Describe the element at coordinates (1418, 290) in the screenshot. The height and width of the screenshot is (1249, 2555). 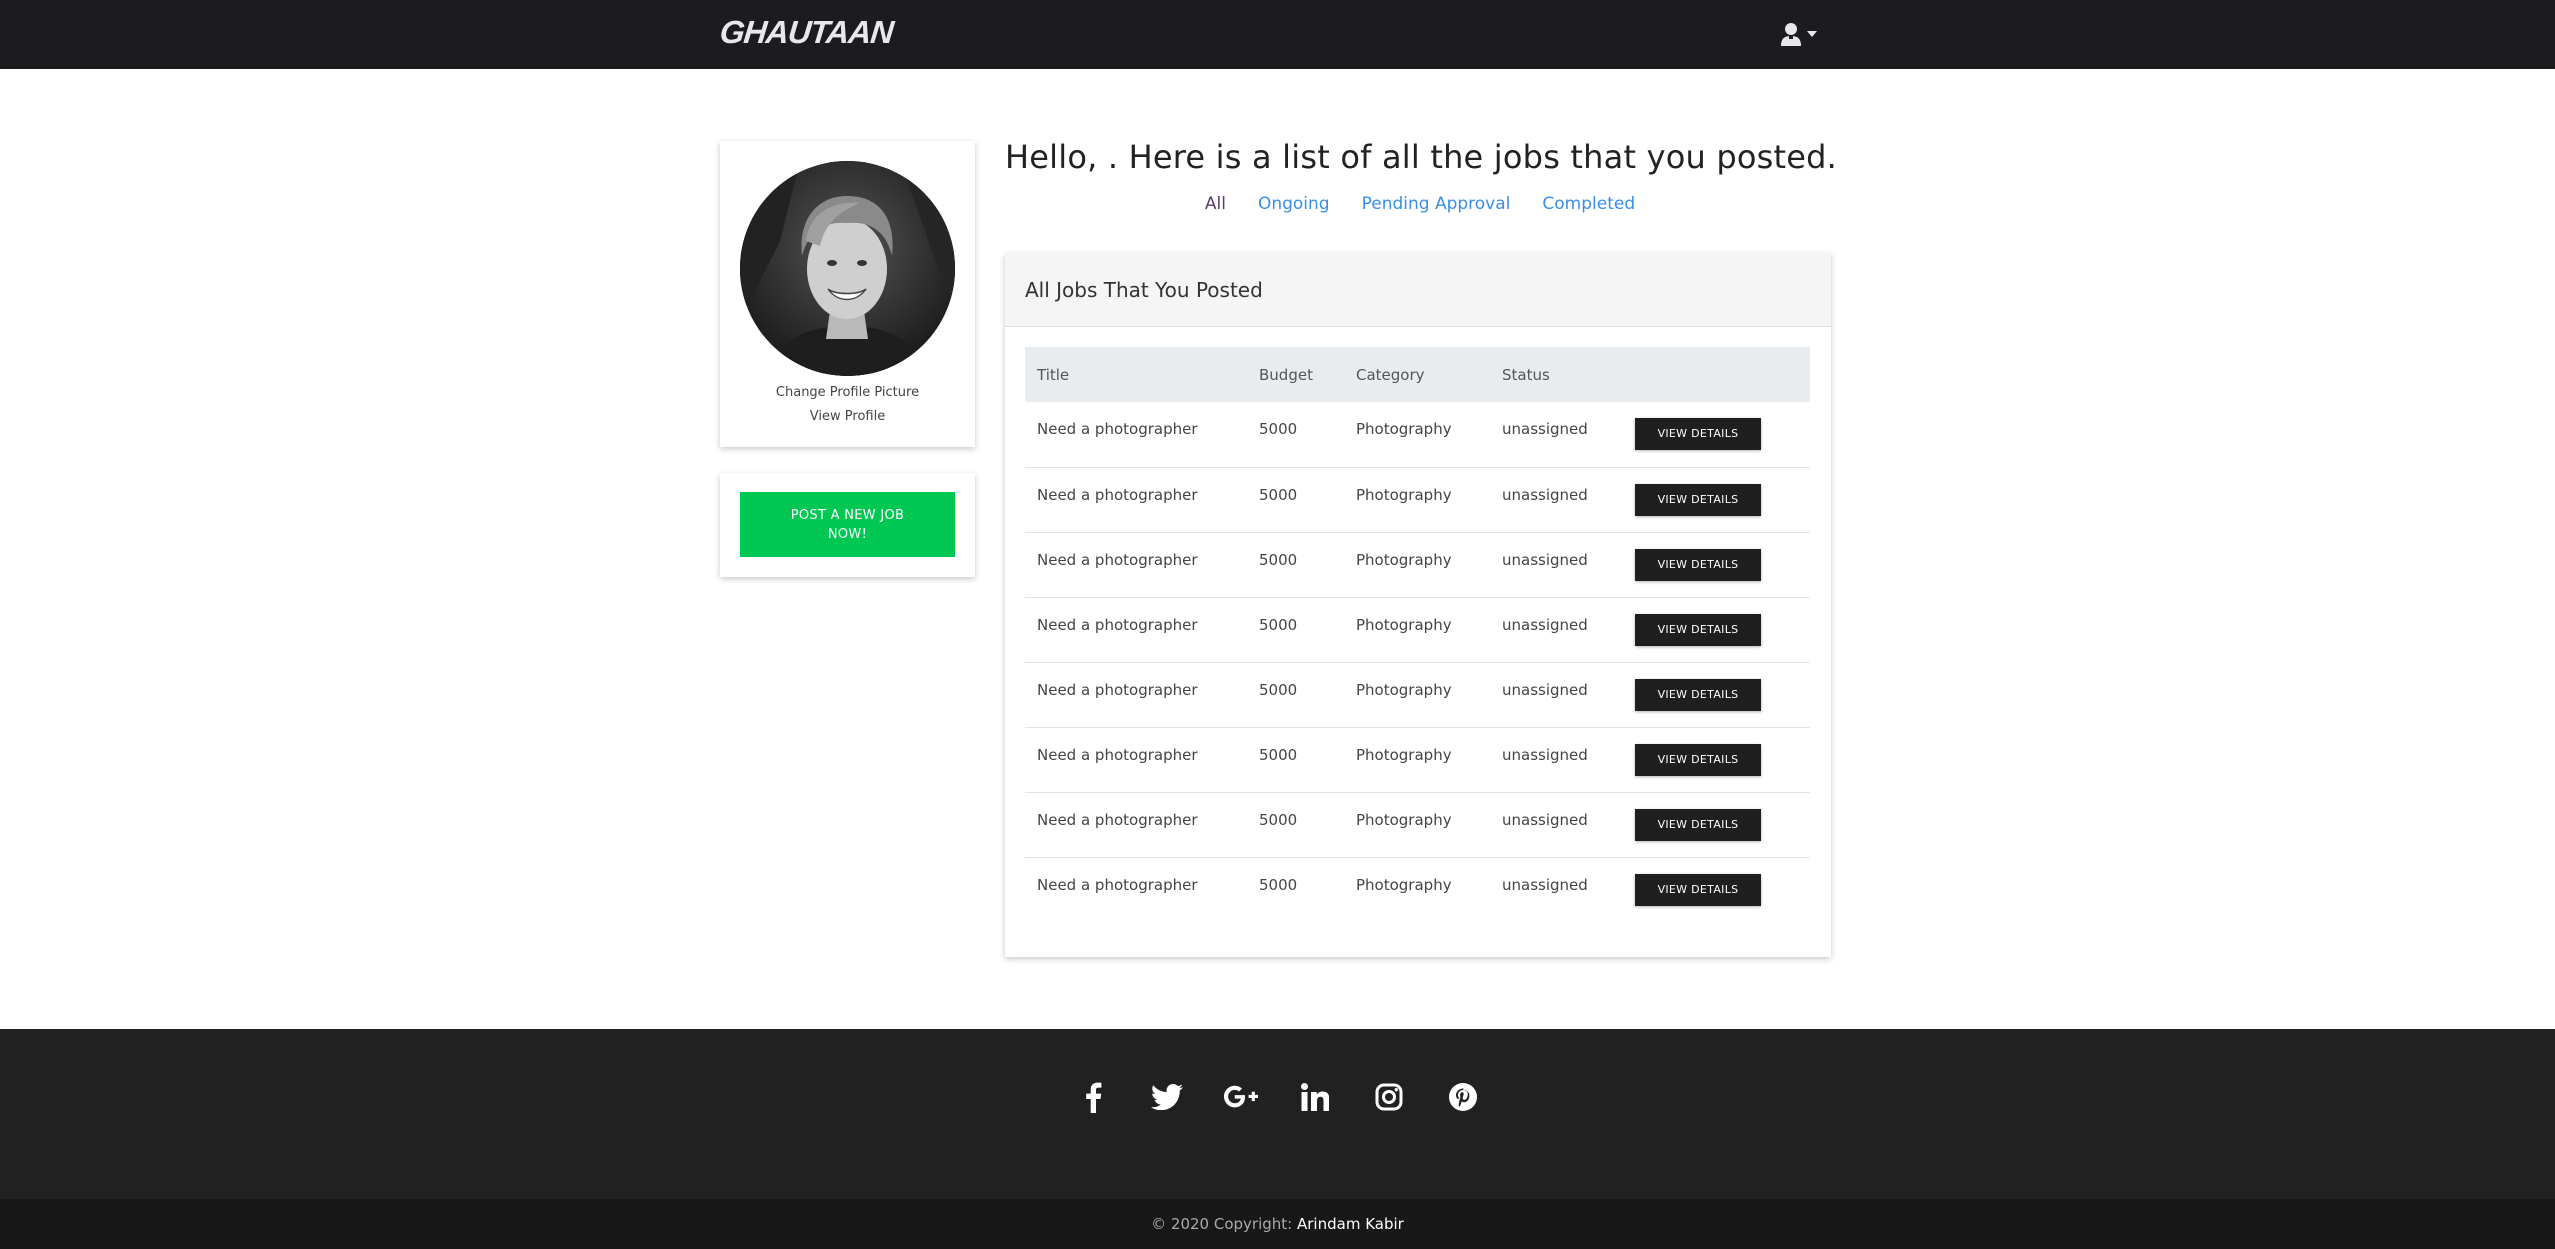
I see `jobs-card-title: All Jobs That You Posted` at that location.